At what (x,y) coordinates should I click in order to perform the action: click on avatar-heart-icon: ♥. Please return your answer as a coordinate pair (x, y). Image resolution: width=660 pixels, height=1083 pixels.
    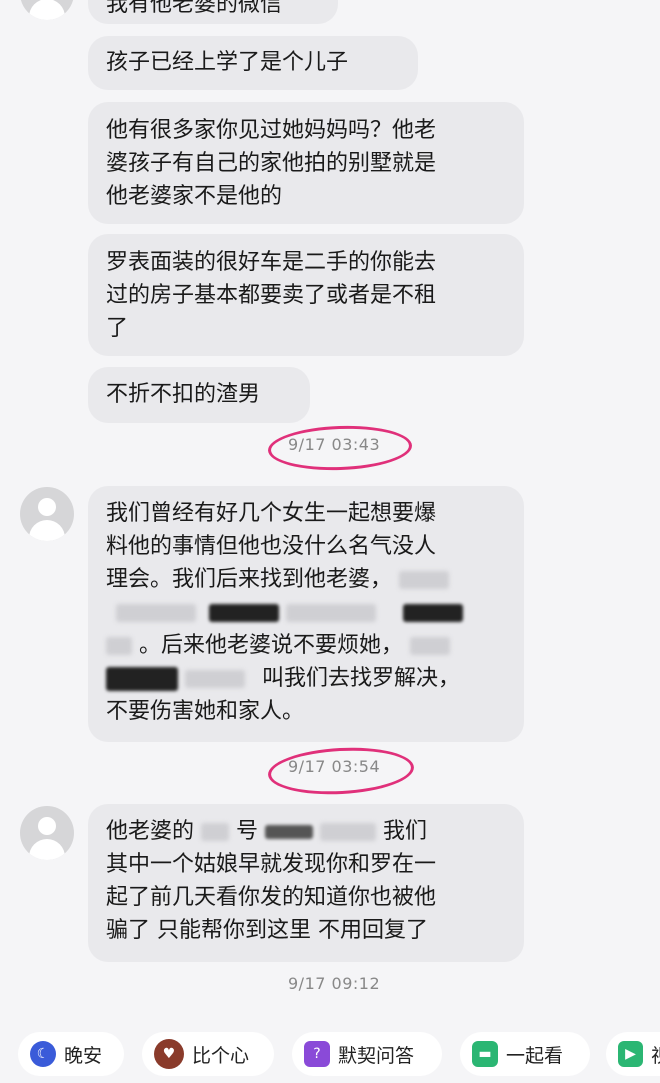
    Looking at the image, I should click on (169, 1054).